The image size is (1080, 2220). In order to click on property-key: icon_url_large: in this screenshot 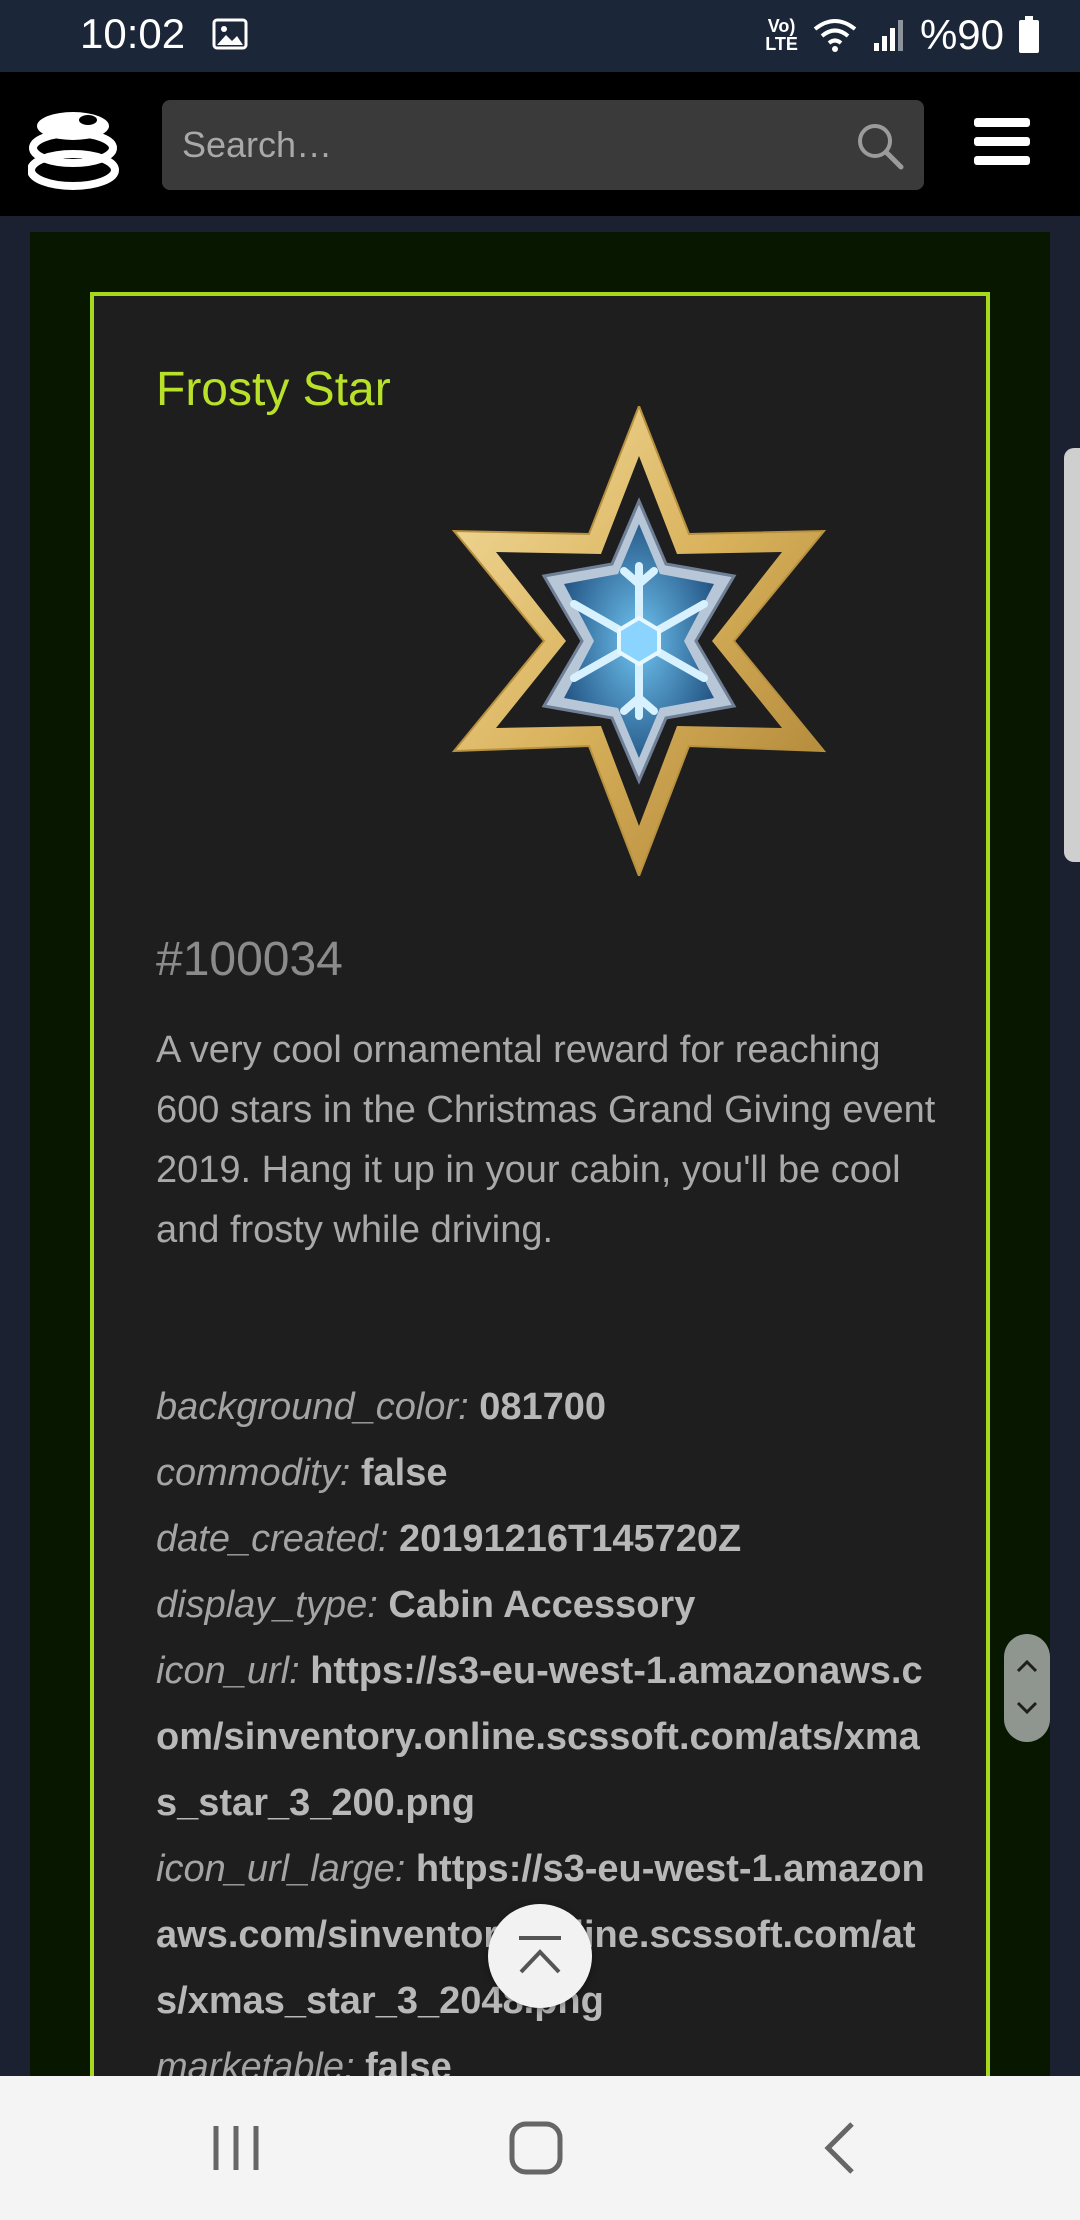, I will do `click(281, 1869)`.